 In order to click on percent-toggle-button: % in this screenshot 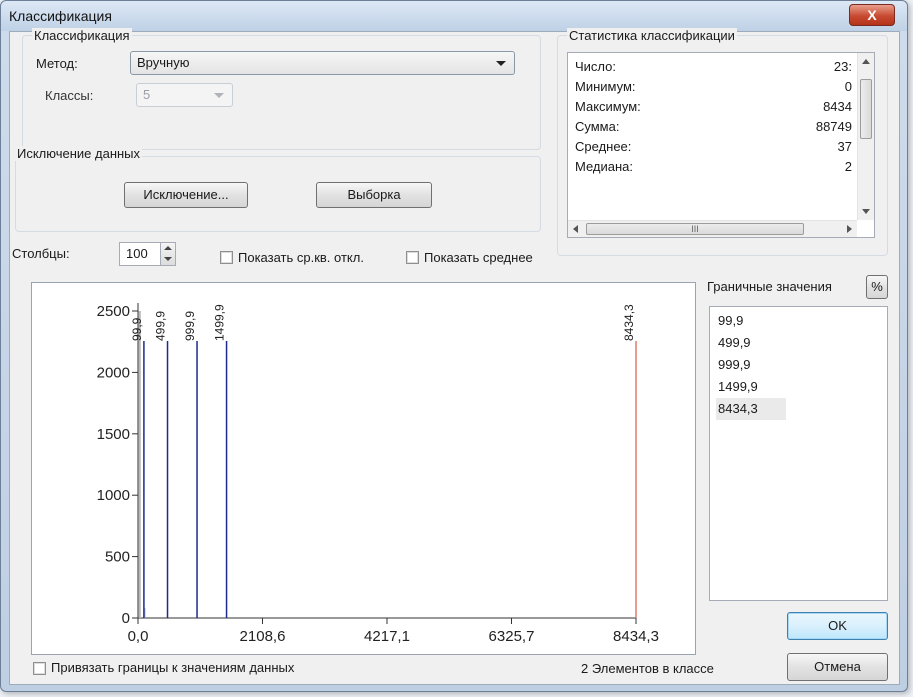, I will do `click(877, 287)`.